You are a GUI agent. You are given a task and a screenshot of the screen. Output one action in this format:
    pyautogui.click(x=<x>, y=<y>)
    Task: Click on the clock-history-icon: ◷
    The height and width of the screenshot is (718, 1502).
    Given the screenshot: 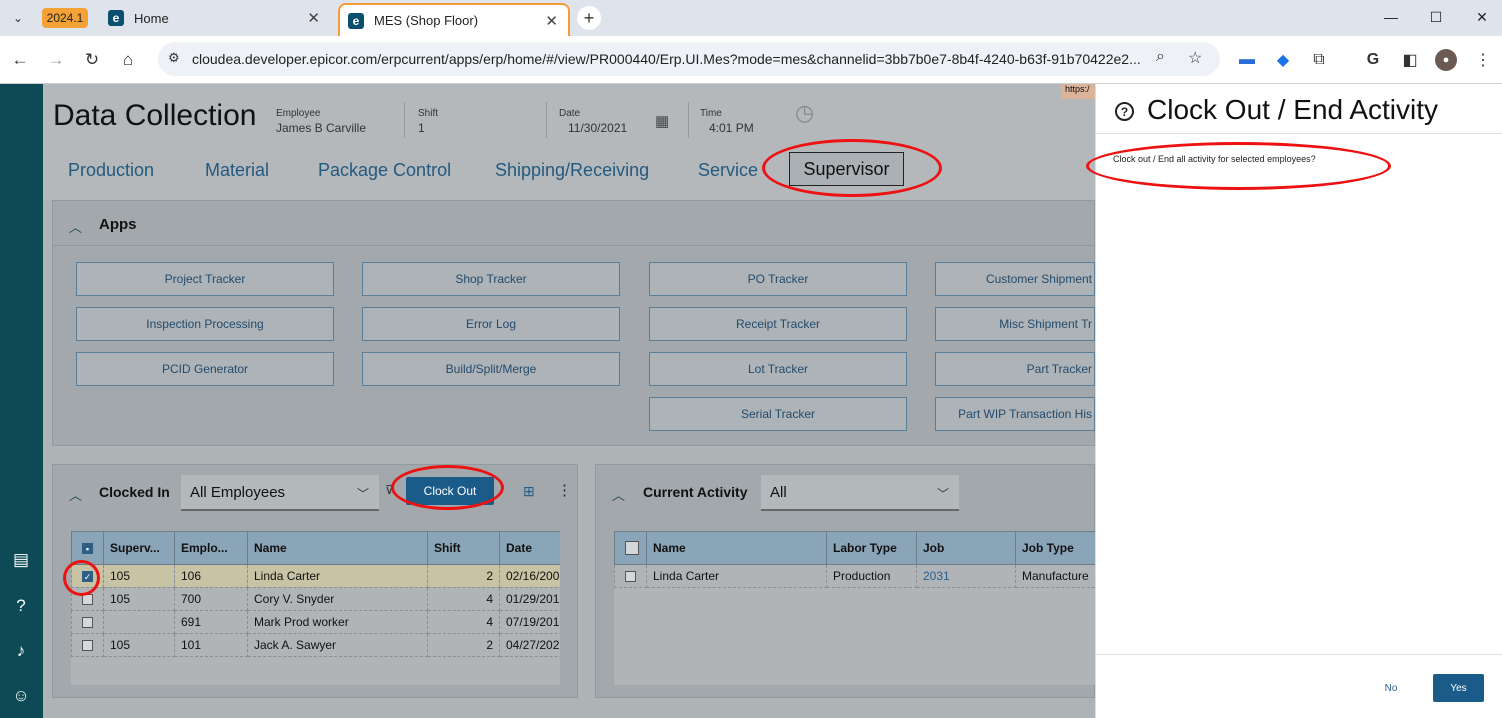 What is the action you would take?
    pyautogui.click(x=804, y=113)
    